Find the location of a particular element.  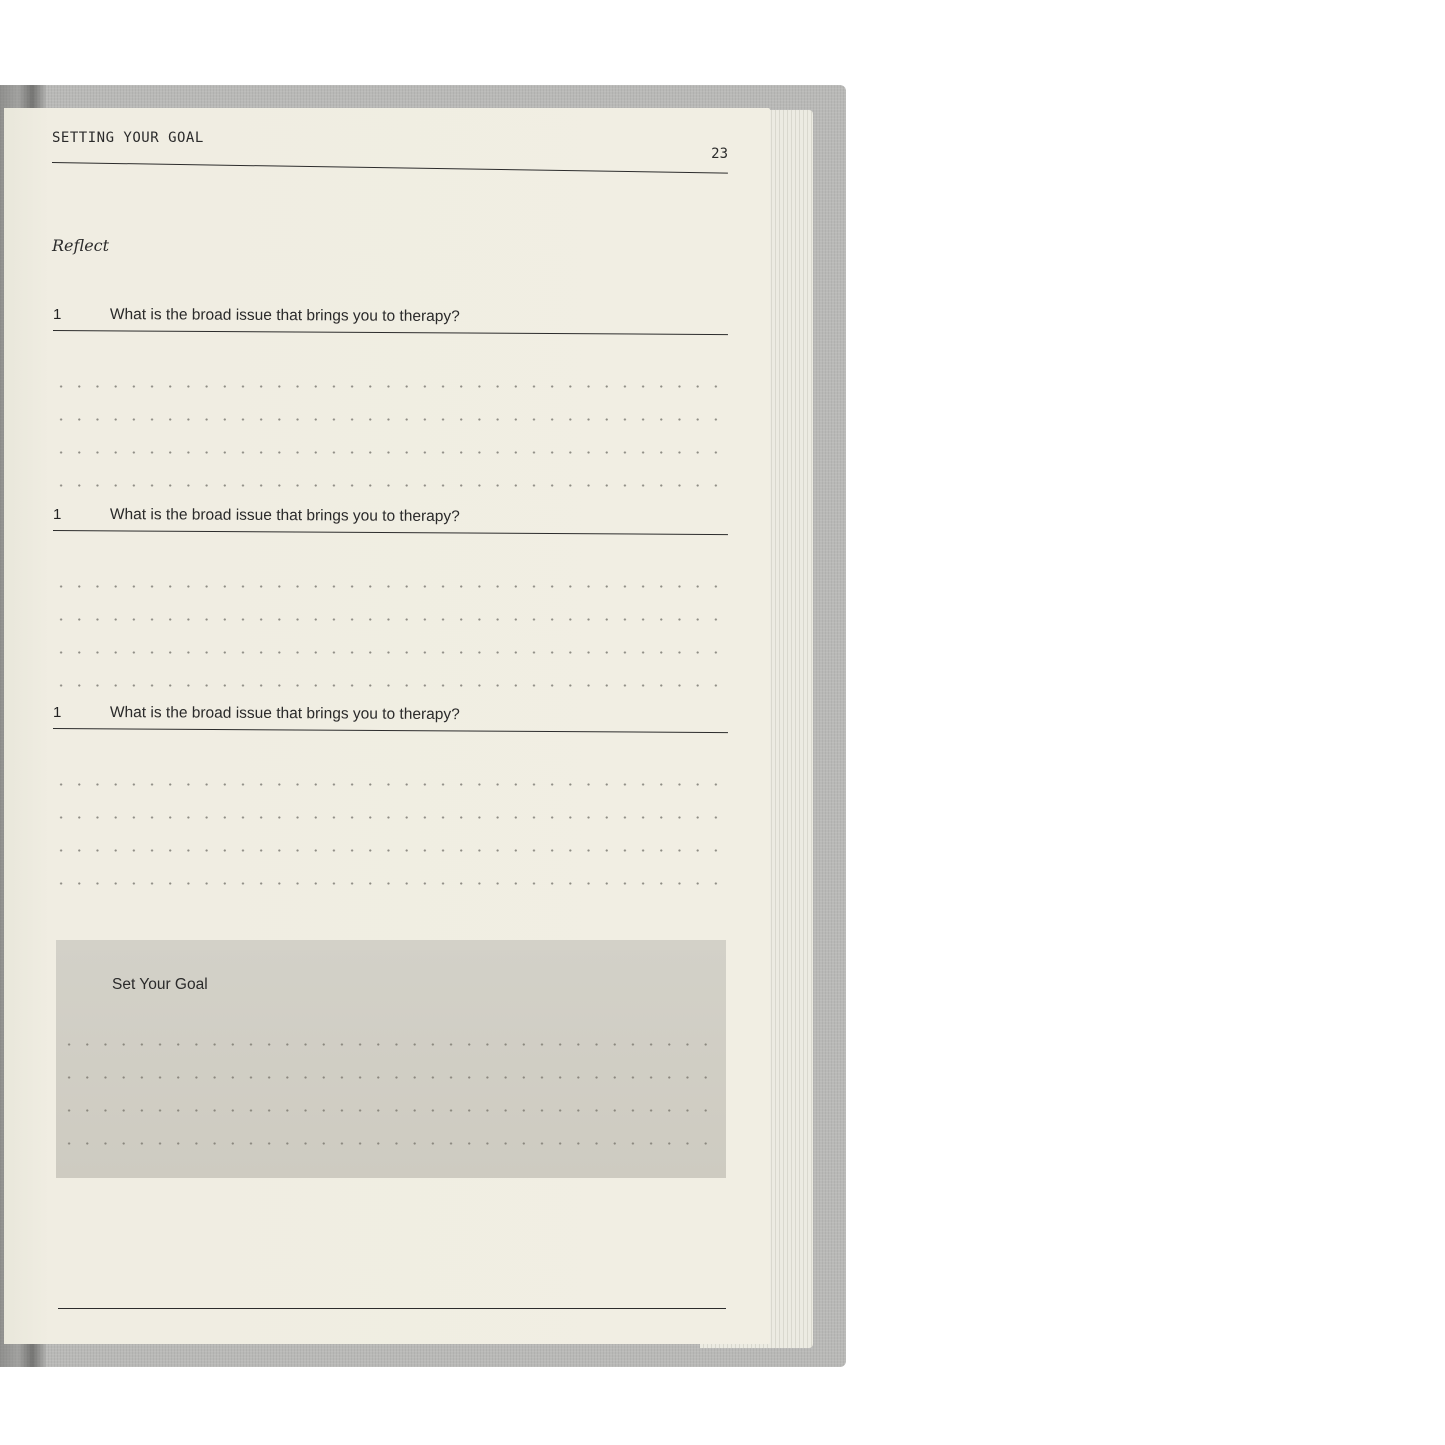

footer-rule is located at coordinates (392, 1308).